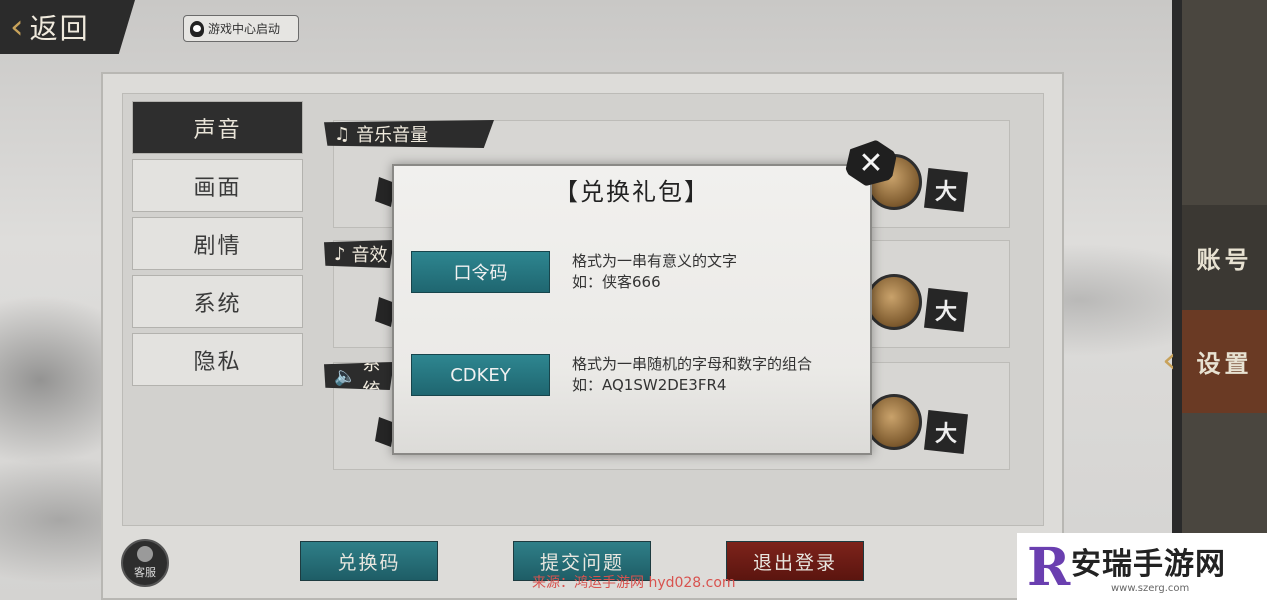 Image resolution: width=1267 pixels, height=600 pixels. What do you see at coordinates (632, 192) in the screenshot?
I see `dialog-title: 【兑换礼包】` at bounding box center [632, 192].